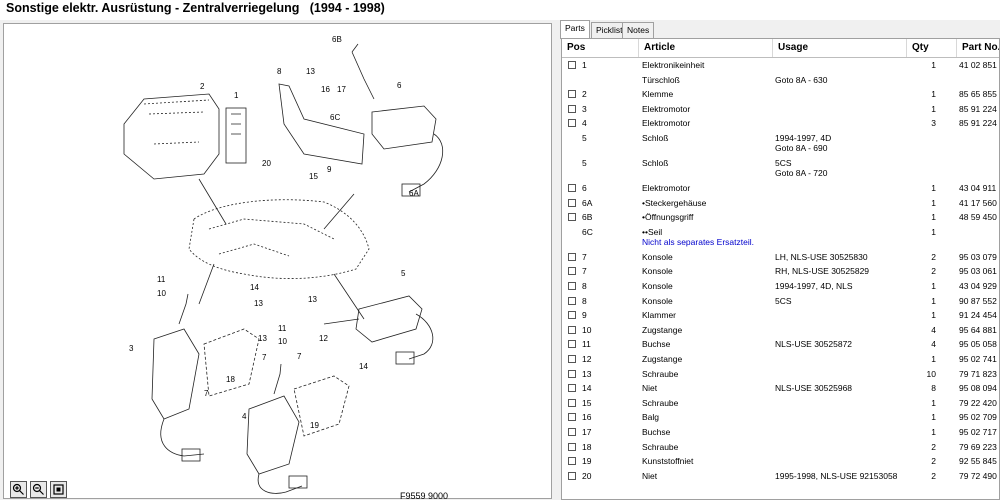 Image resolution: width=1000 pixels, height=500 pixels. I want to click on table-row: 6C ••Seil Nicht als separates Ersatzteil. 1, so click(780, 239).